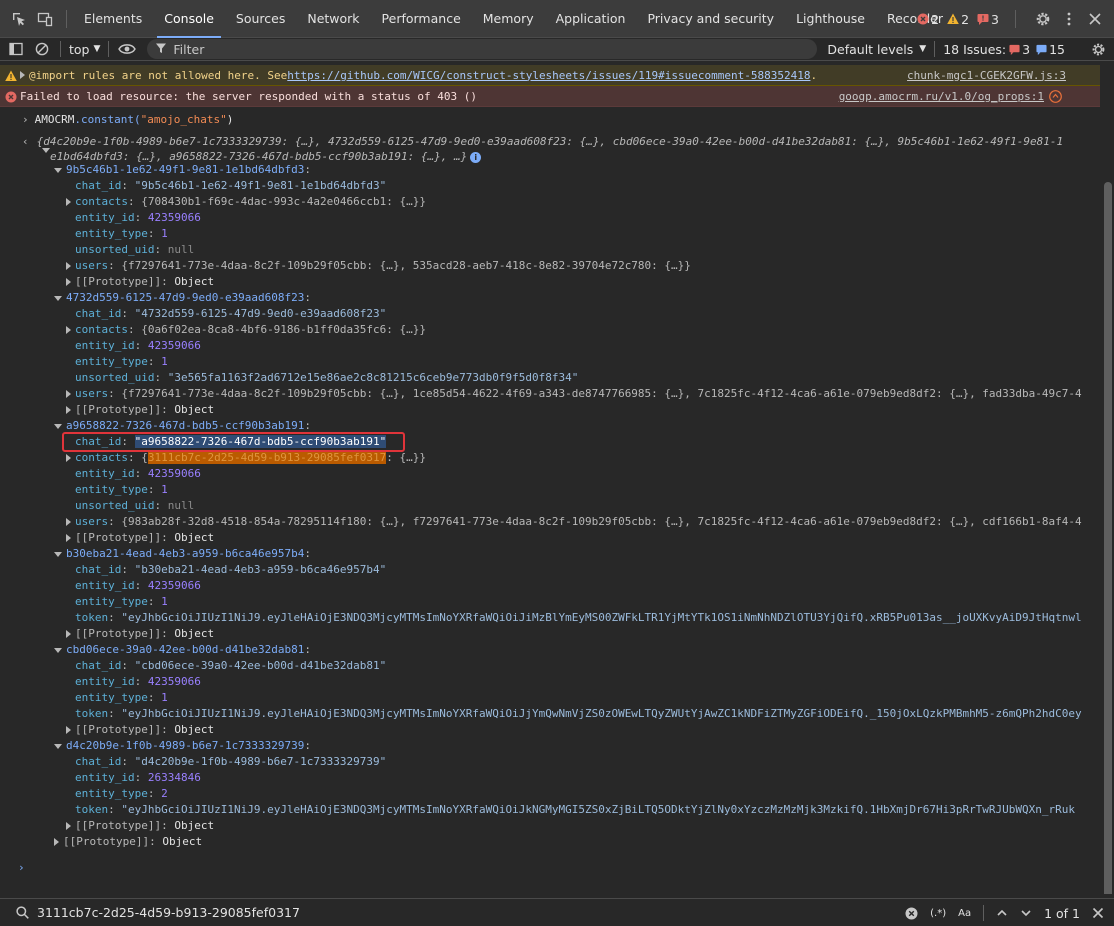 The width and height of the screenshot is (1114, 926). What do you see at coordinates (584, 650) in the screenshot?
I see `tree-row: cbd06ece-39a0-42ee-b00d-d41be32dab81:` at bounding box center [584, 650].